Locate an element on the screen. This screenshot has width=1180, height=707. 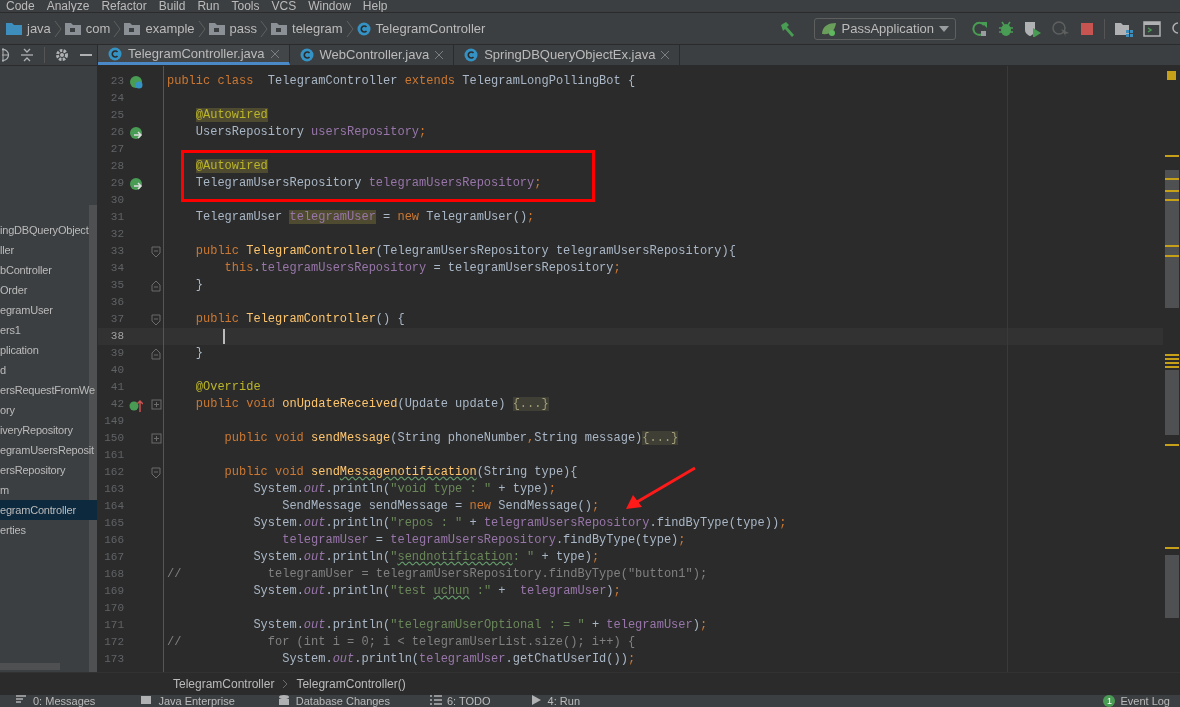
menu-item: Tools is located at coordinates (245, 6).